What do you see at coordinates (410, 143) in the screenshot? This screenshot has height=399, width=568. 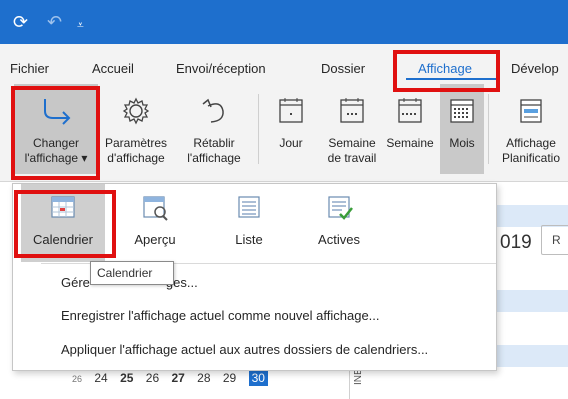 I see `week-view-label: Semaine` at bounding box center [410, 143].